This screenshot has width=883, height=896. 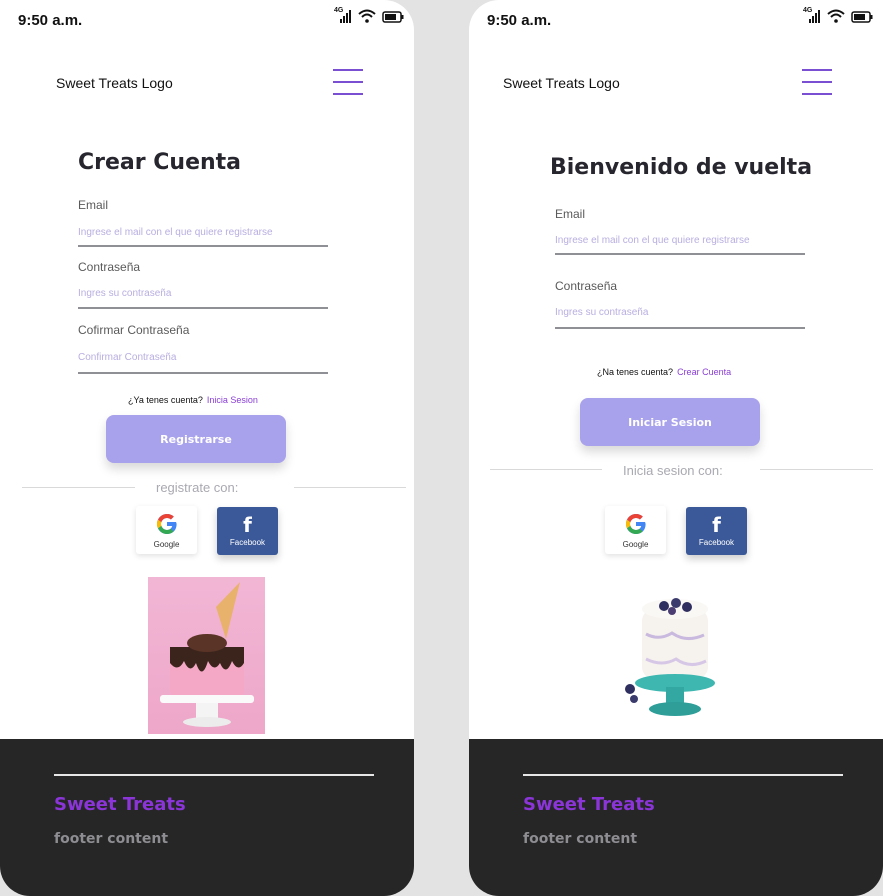 What do you see at coordinates (670, 422) in the screenshot?
I see `login-button: Iniciar Sesion` at bounding box center [670, 422].